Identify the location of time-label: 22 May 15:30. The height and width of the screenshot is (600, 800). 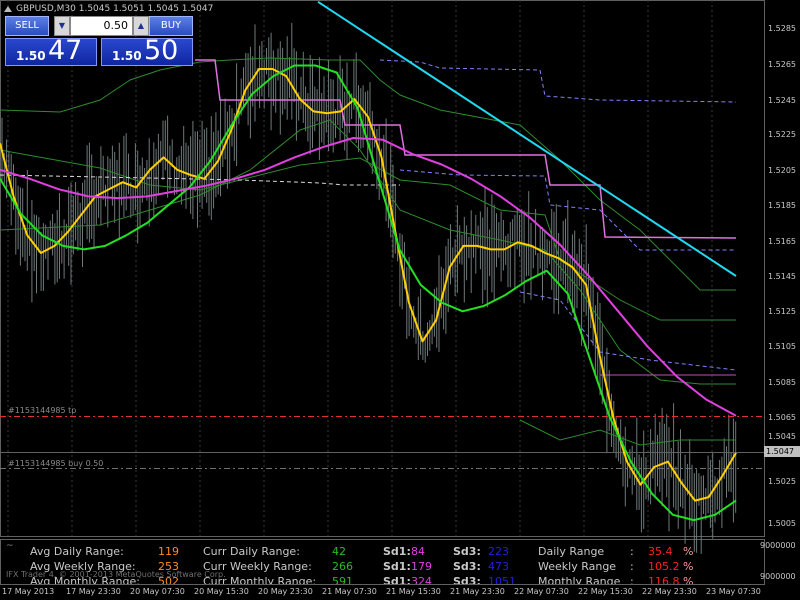
(605, 591).